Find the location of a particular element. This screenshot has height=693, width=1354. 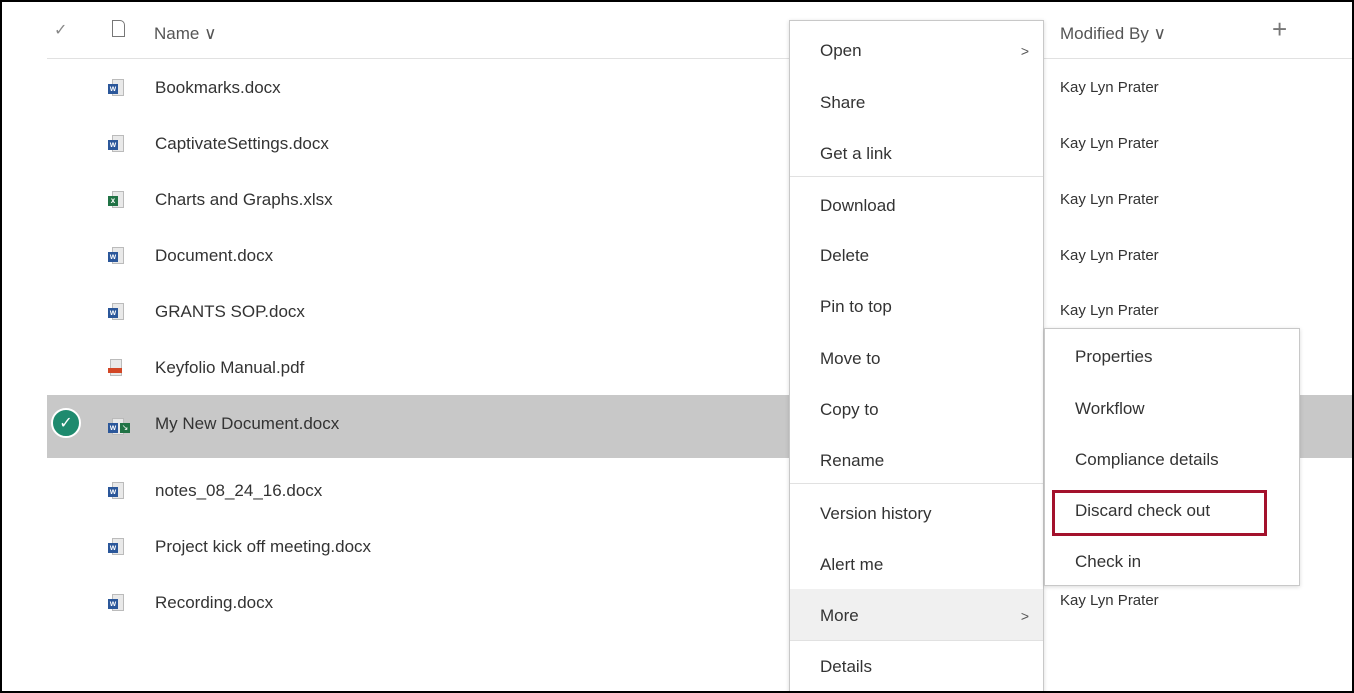

menu-item-alert-me: Alert me is located at coordinates (916, 561).